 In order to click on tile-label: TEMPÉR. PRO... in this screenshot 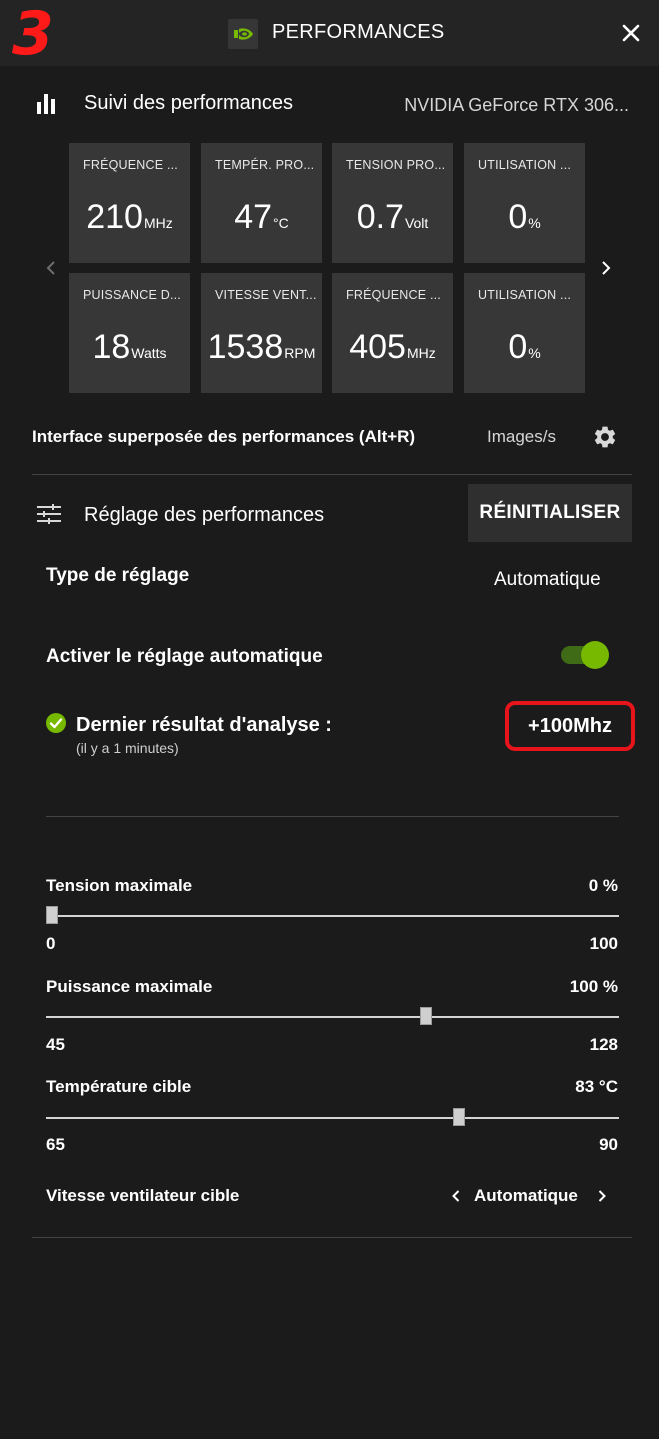, I will do `click(265, 165)`.